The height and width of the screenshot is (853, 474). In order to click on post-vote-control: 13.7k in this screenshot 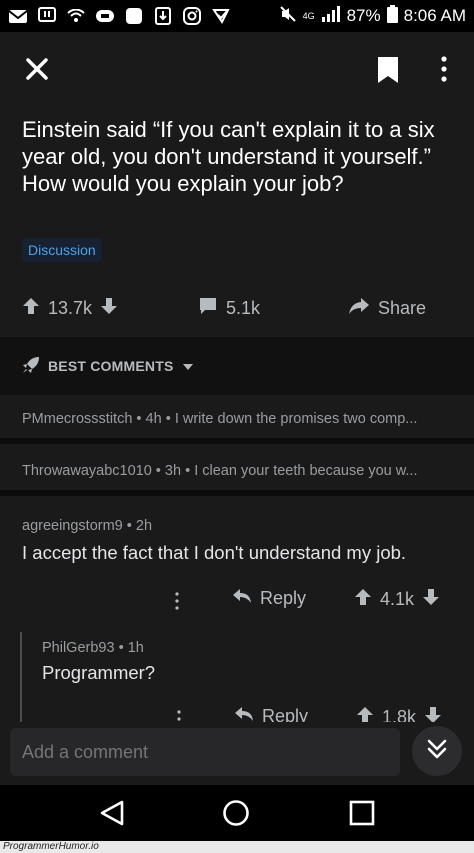, I will do `click(70, 308)`.